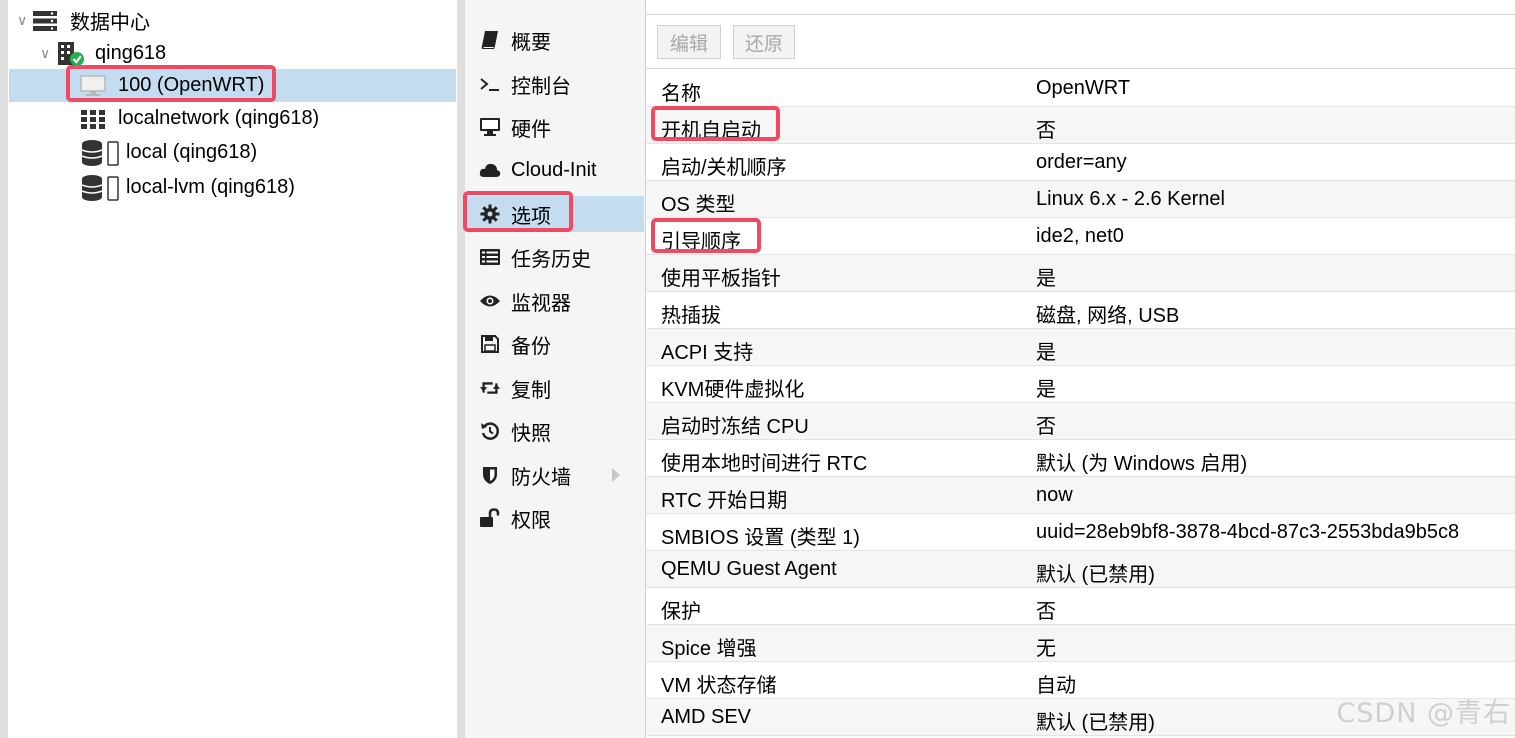  I want to click on option-key: Spice 增强, so click(709, 649).